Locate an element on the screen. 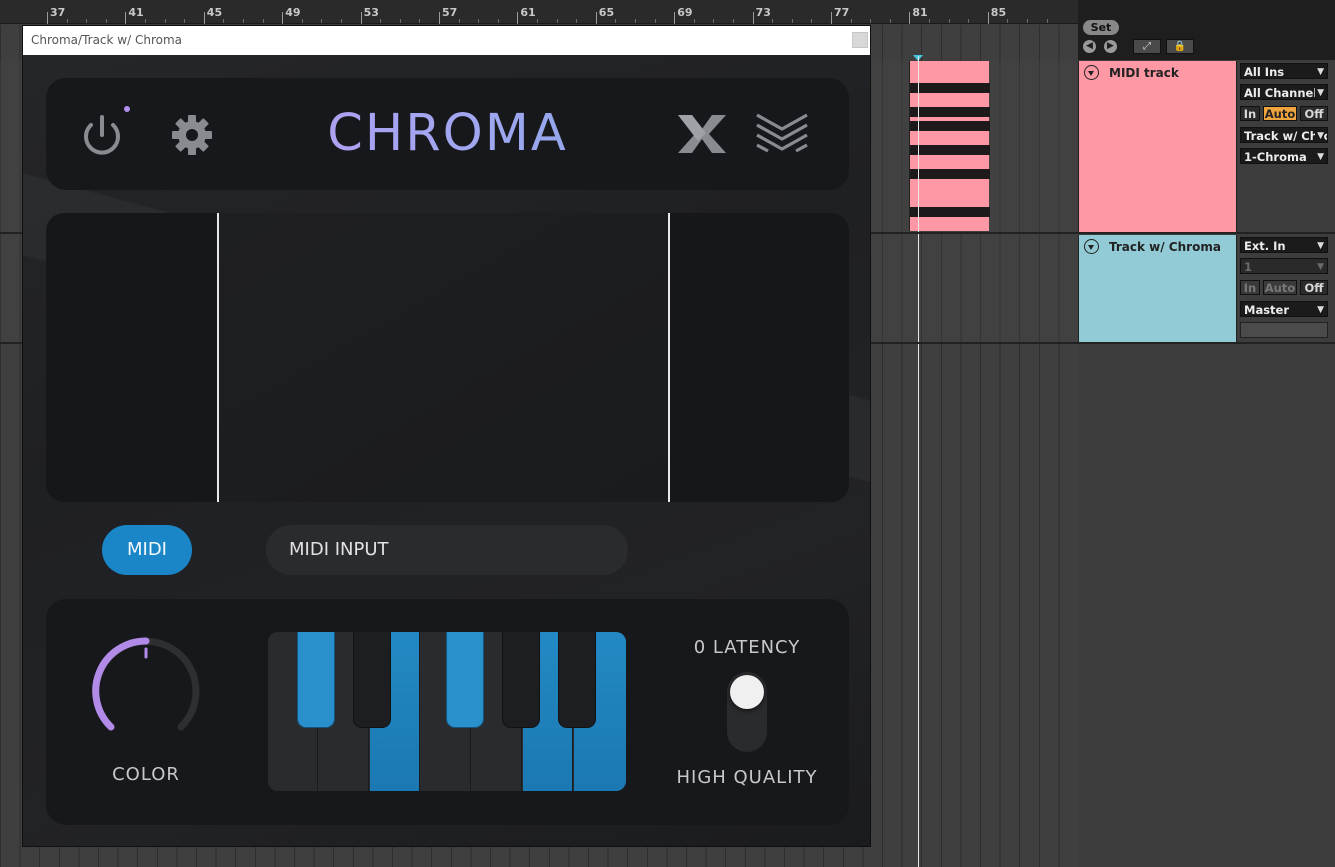 The height and width of the screenshot is (867, 1335). track-name: MIDI track is located at coordinates (1144, 73).